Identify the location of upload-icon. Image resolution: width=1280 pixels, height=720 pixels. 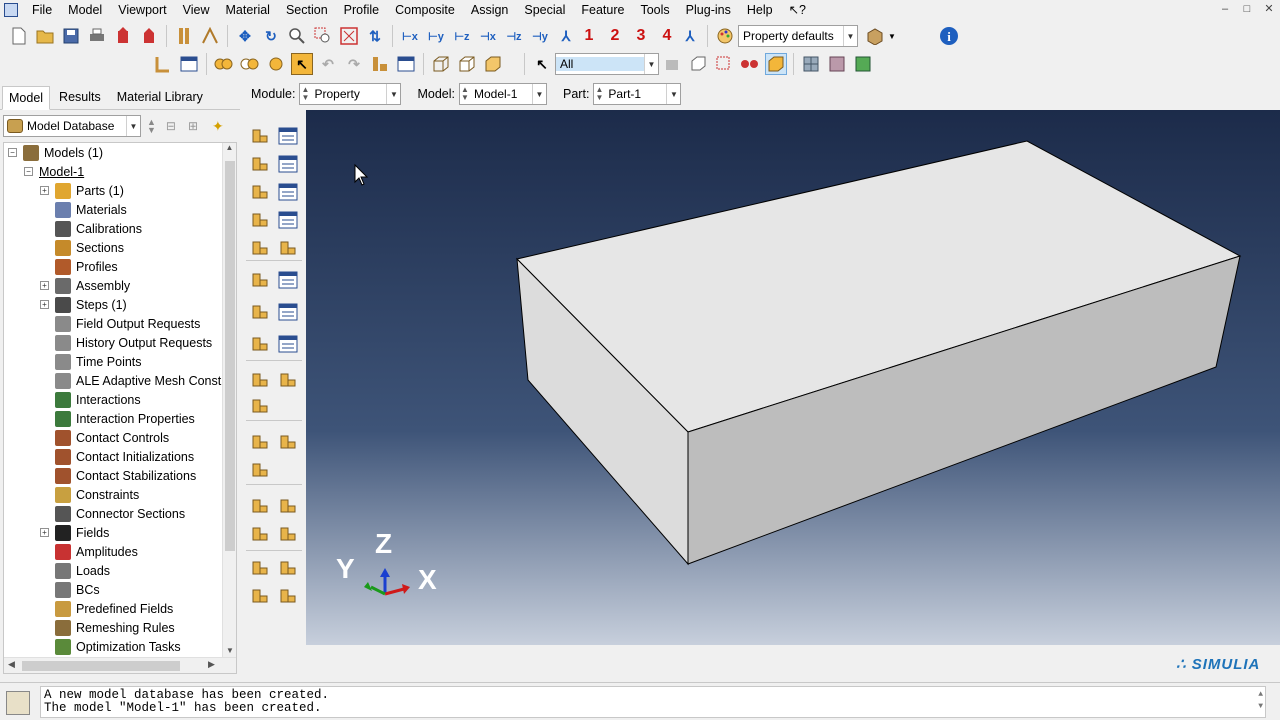
(149, 36).